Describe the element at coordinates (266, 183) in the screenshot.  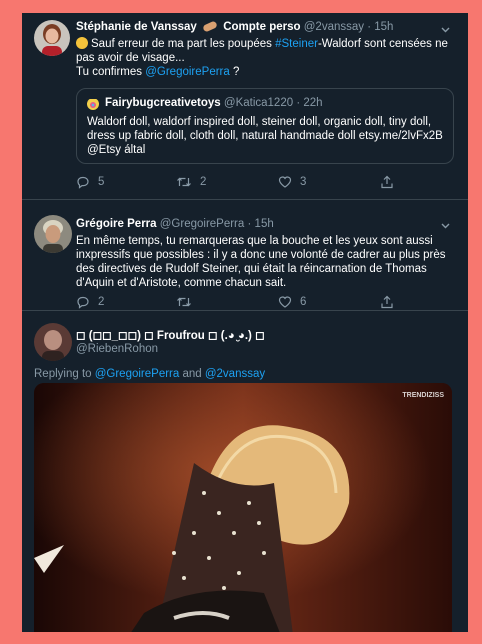
I see `tweet-actions: 5 2 3` at that location.